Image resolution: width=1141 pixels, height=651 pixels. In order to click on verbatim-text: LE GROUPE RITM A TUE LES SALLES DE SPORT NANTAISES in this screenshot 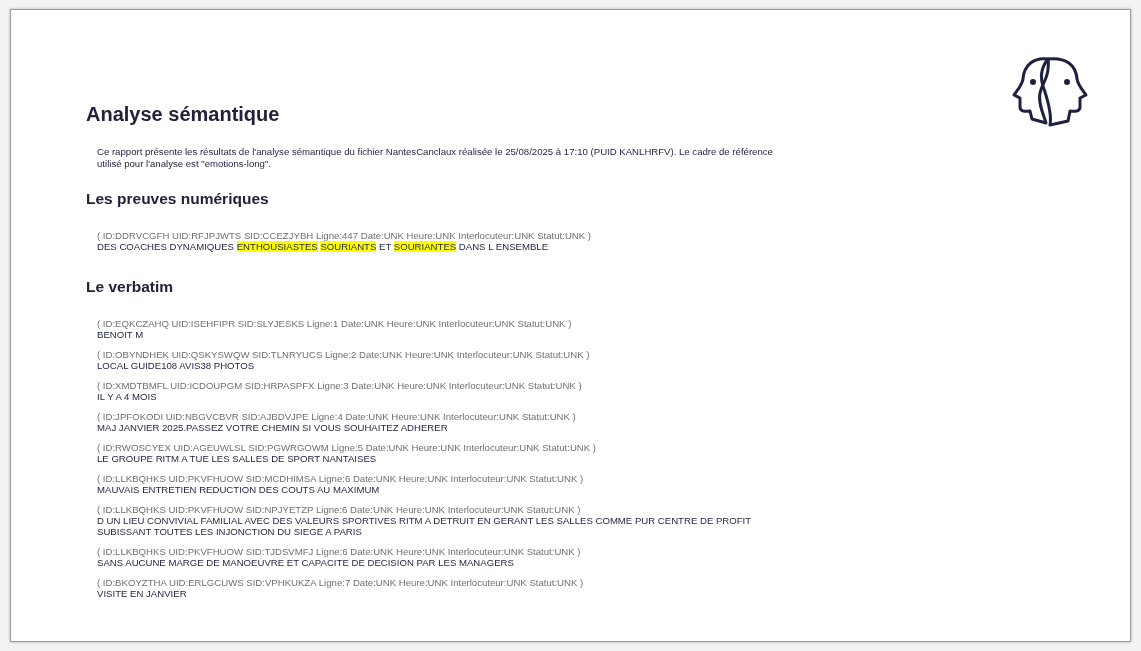, I will do `click(237, 458)`.